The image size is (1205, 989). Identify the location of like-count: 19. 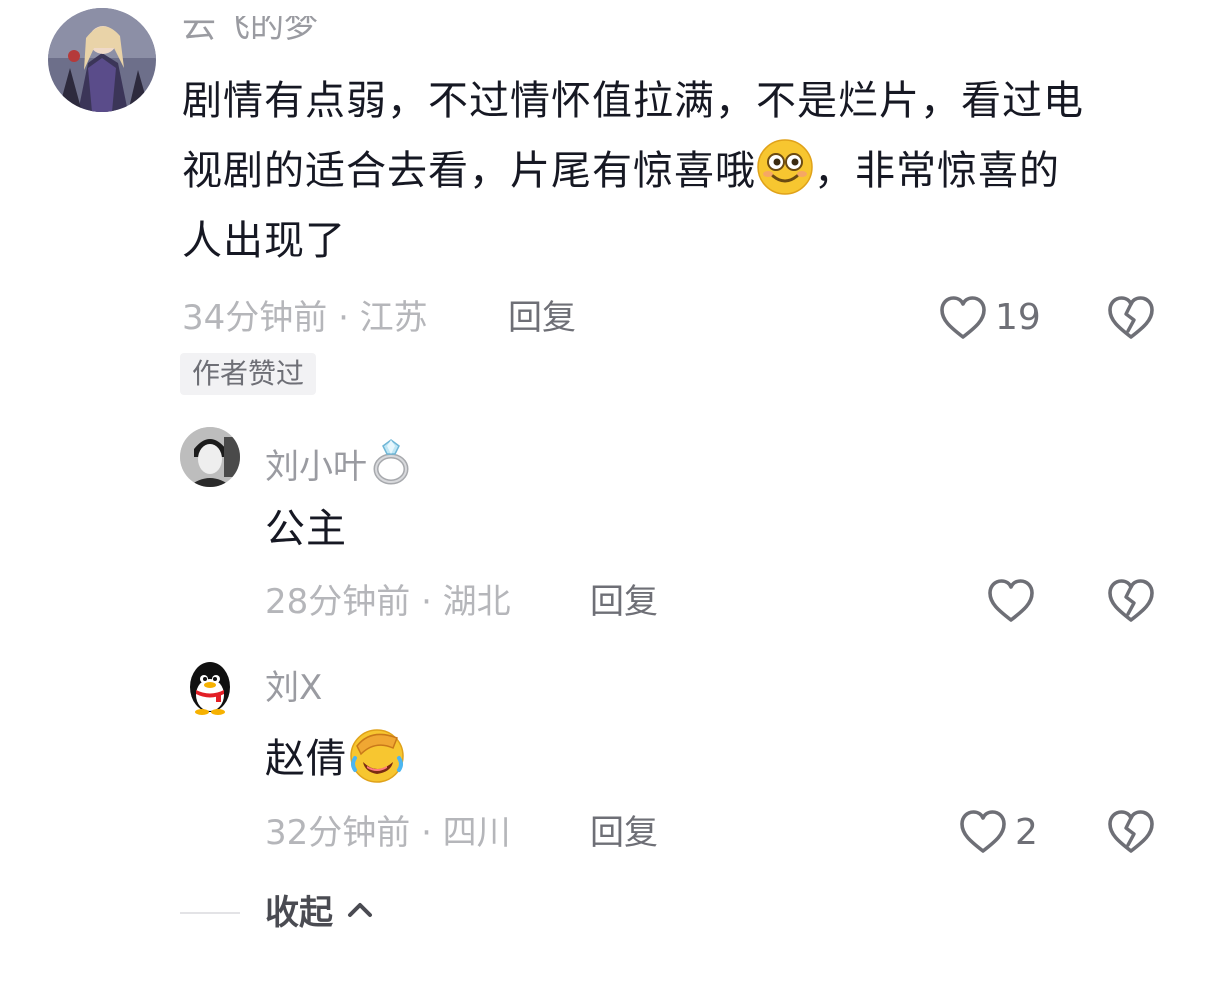
(1018, 317).